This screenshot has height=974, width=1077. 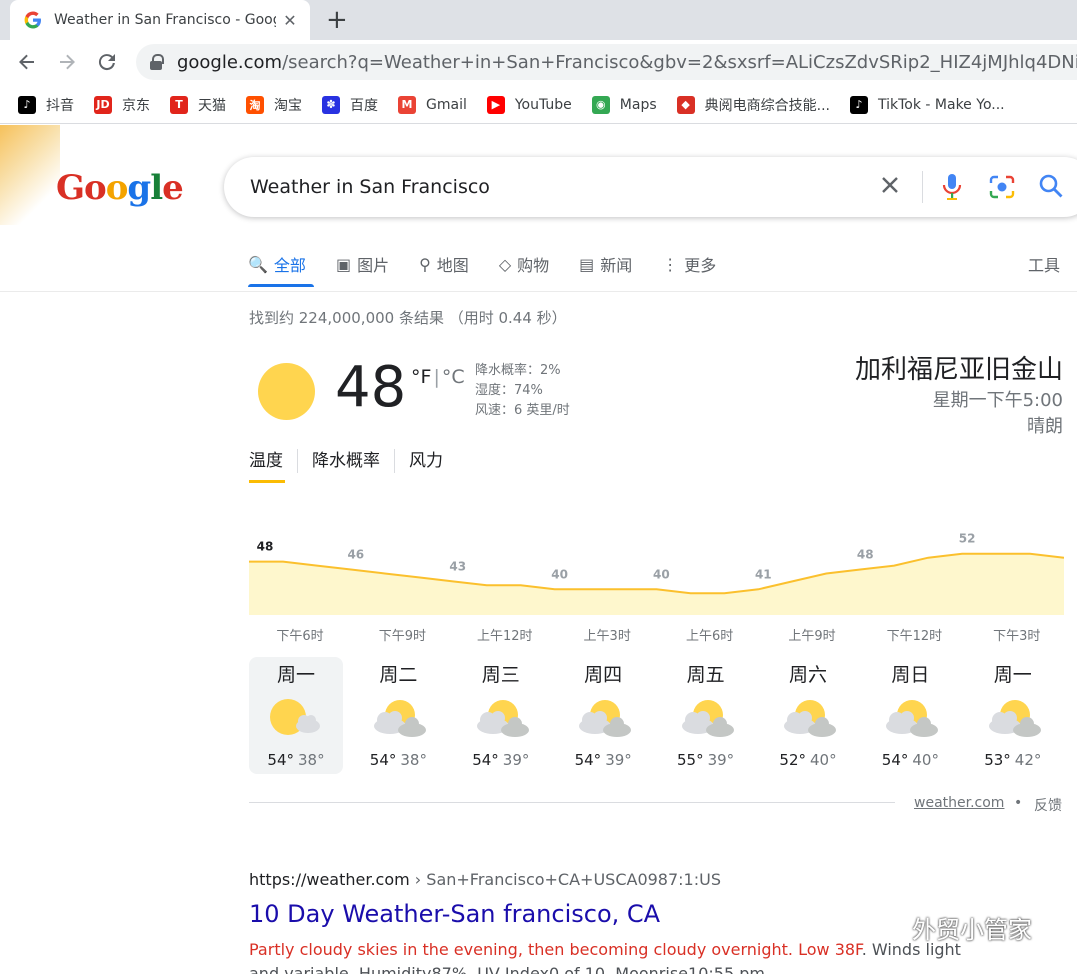 I want to click on celsius-toggle: °C, so click(x=453, y=377).